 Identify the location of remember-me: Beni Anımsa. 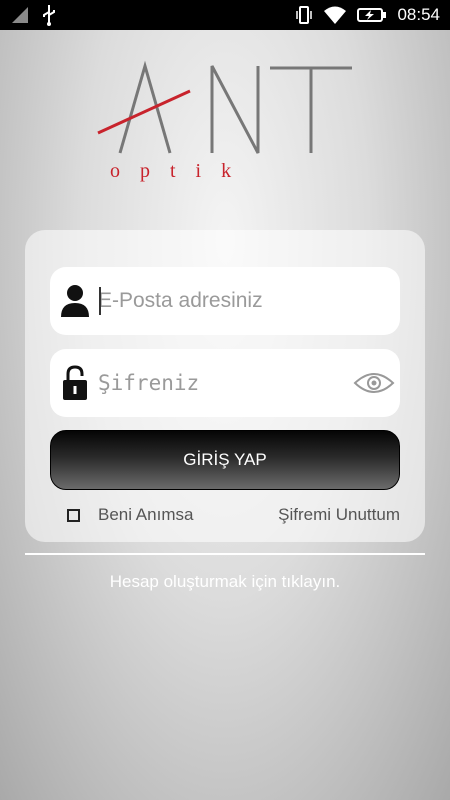
(130, 515).